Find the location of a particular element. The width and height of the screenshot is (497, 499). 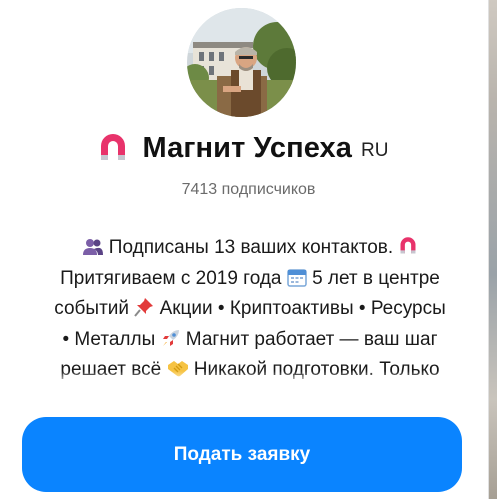

description-fade is located at coordinates (250, 378).